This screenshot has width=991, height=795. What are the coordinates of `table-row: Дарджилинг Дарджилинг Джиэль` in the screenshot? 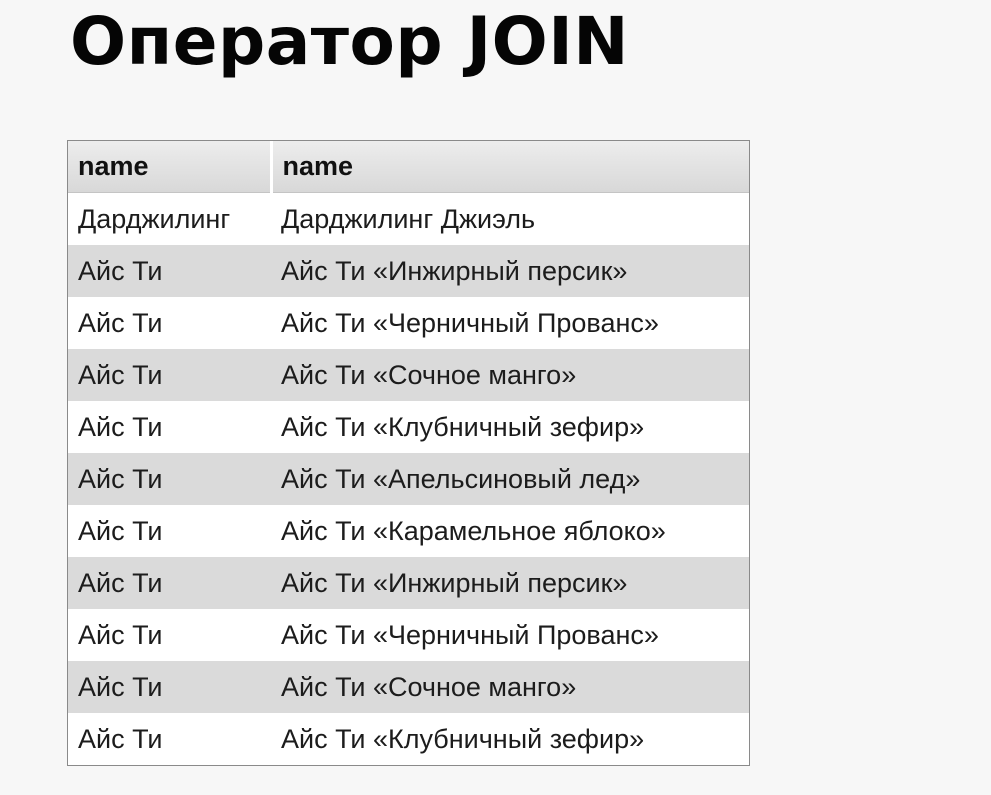 It's located at (408, 218).